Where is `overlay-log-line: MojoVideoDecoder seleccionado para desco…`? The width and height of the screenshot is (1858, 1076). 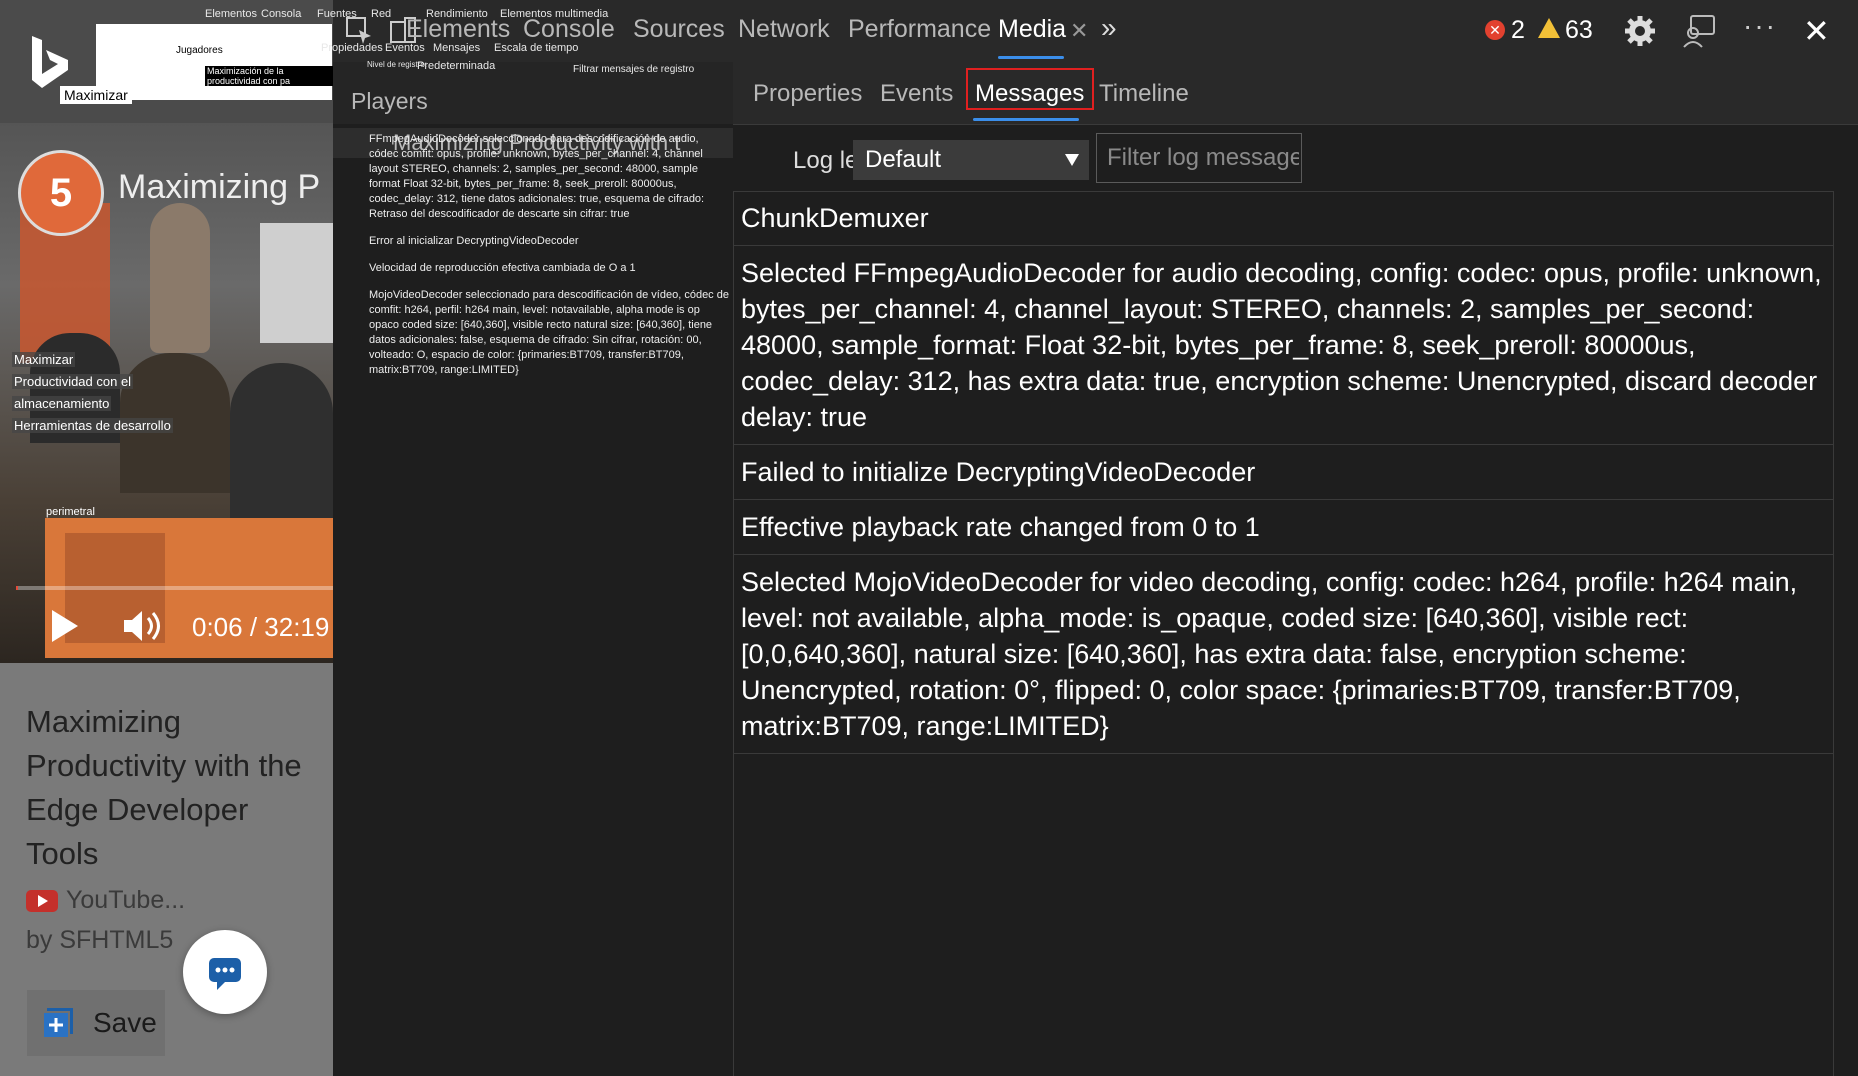 overlay-log-line: MojoVideoDecoder seleccionado para desco… is located at coordinates (549, 332).